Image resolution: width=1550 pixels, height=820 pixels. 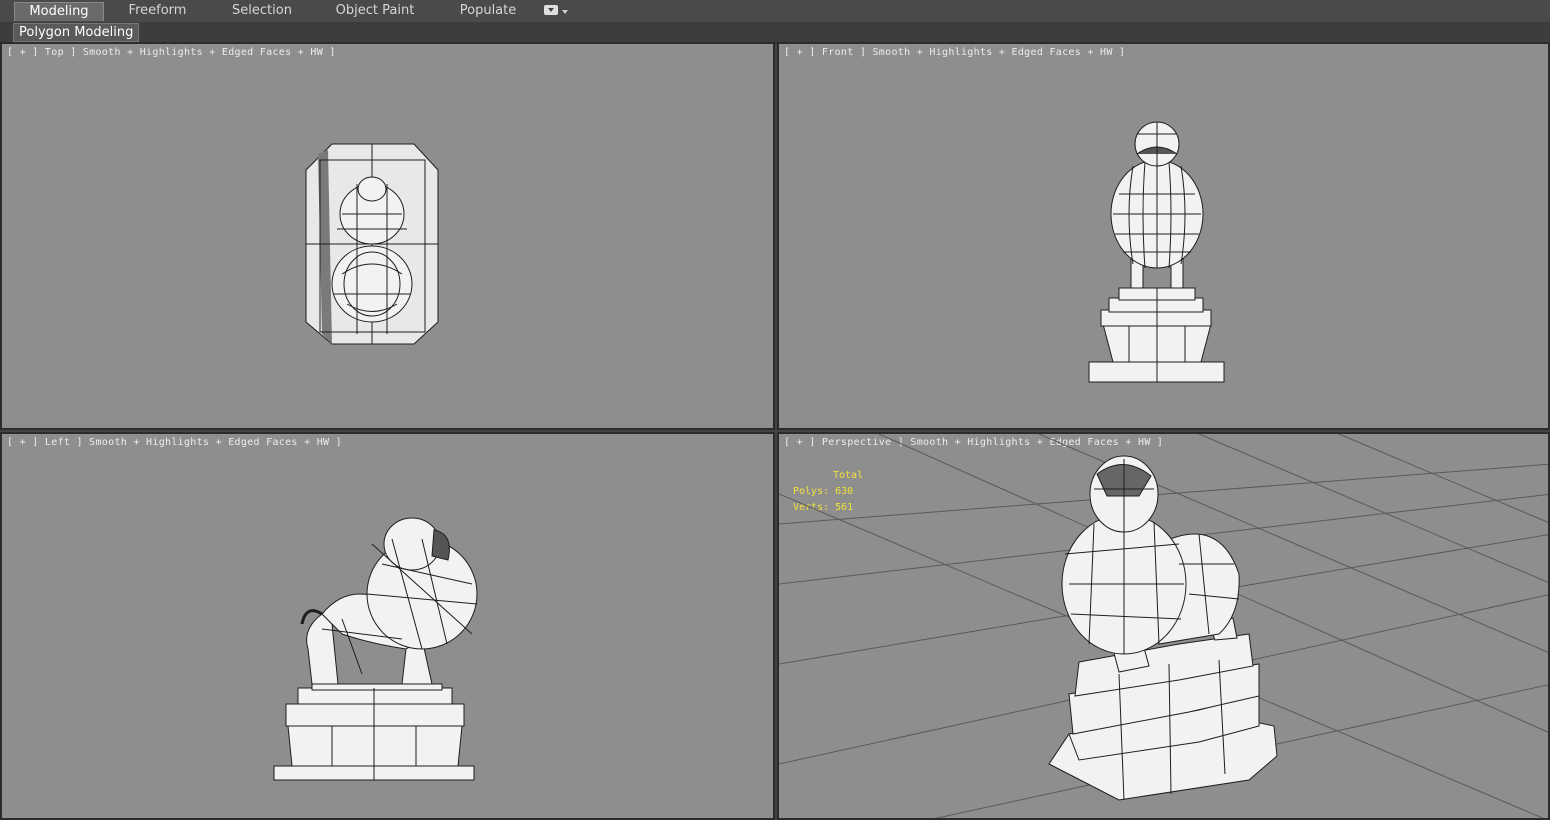 I want to click on chevron-down-icon, so click(x=565, y=12).